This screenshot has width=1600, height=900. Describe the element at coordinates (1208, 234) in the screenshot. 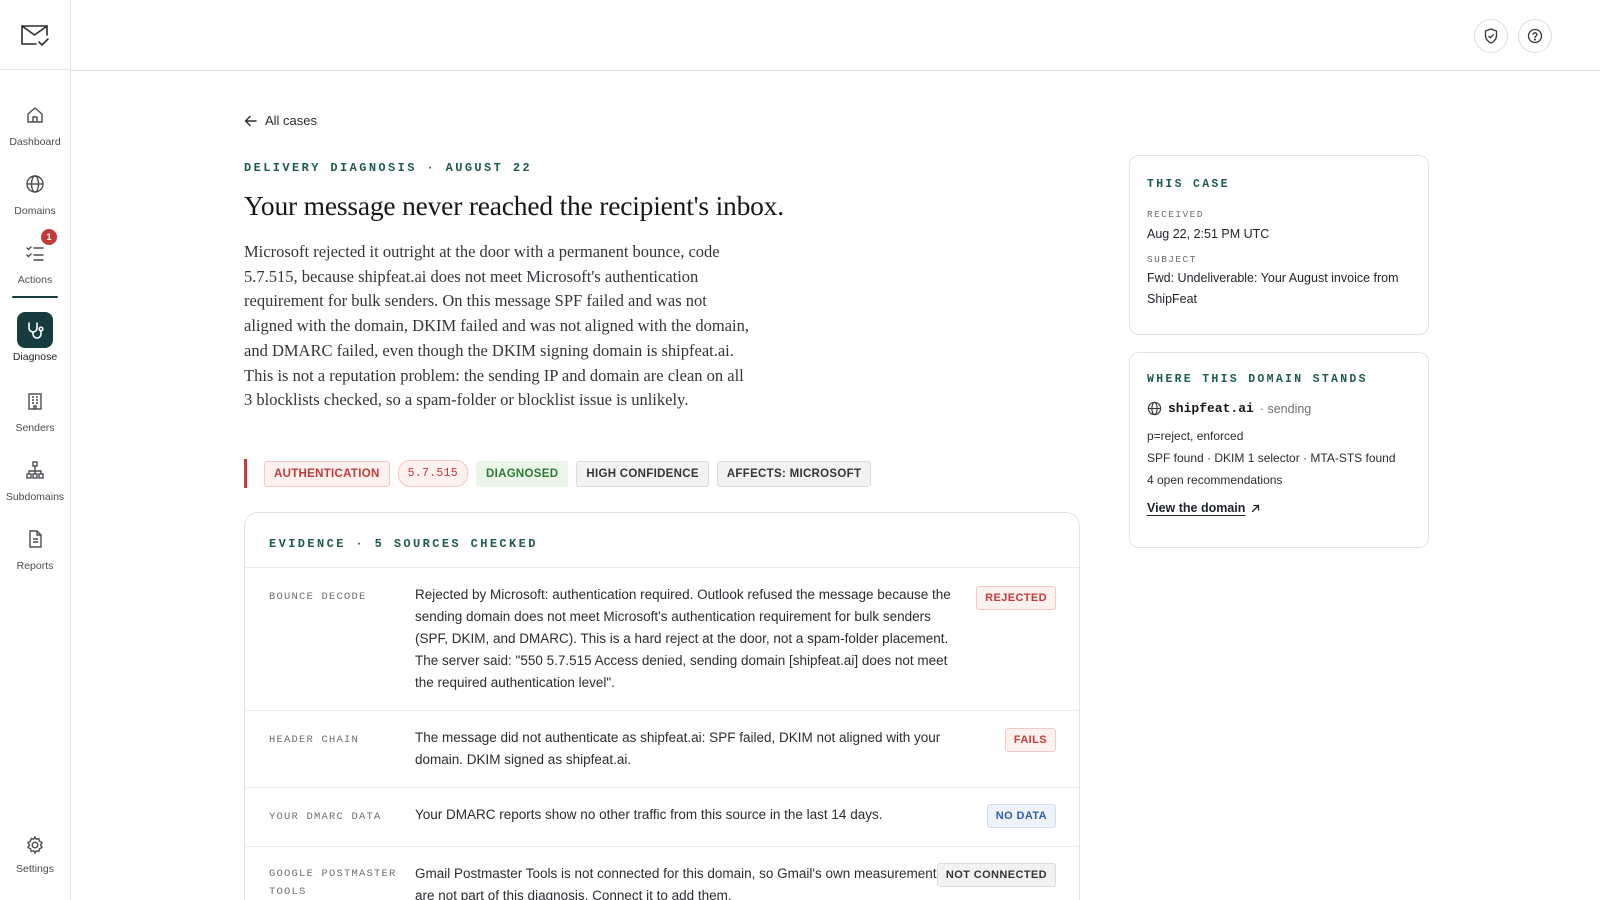

I see `received-value: Aug 22, 2:51 PM UTC` at that location.